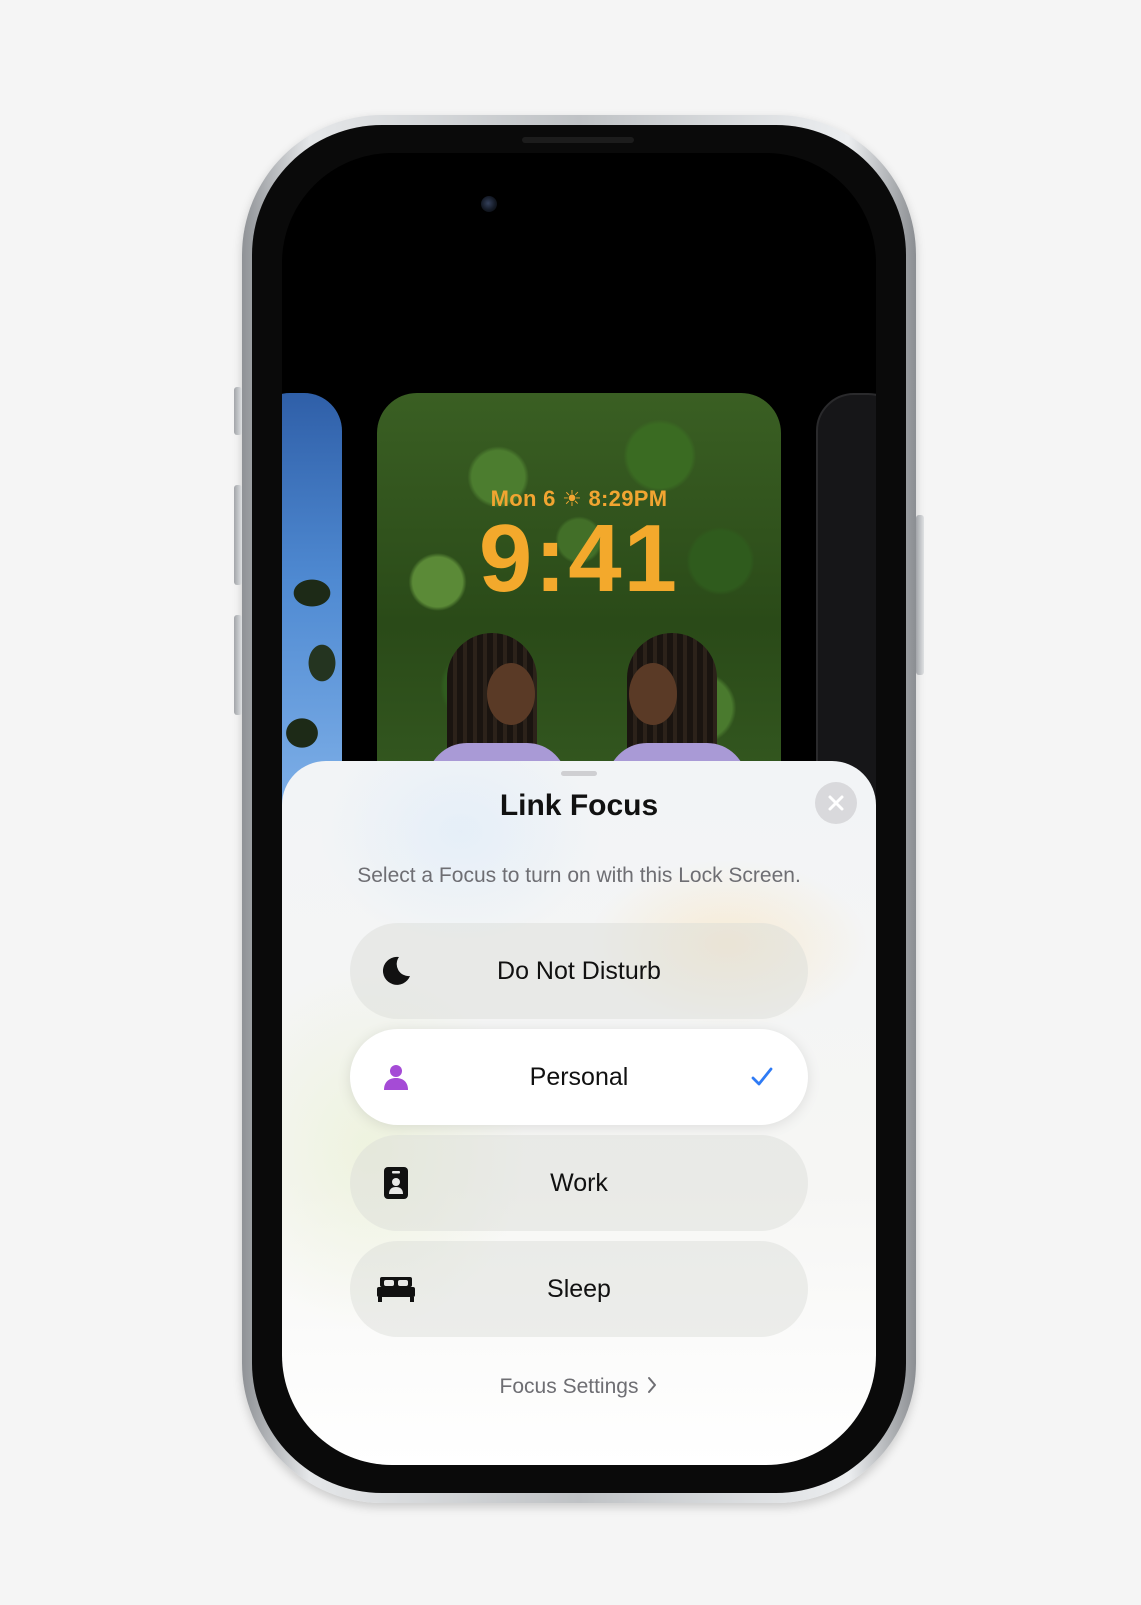  I want to click on earpiece-speaker, so click(578, 140).